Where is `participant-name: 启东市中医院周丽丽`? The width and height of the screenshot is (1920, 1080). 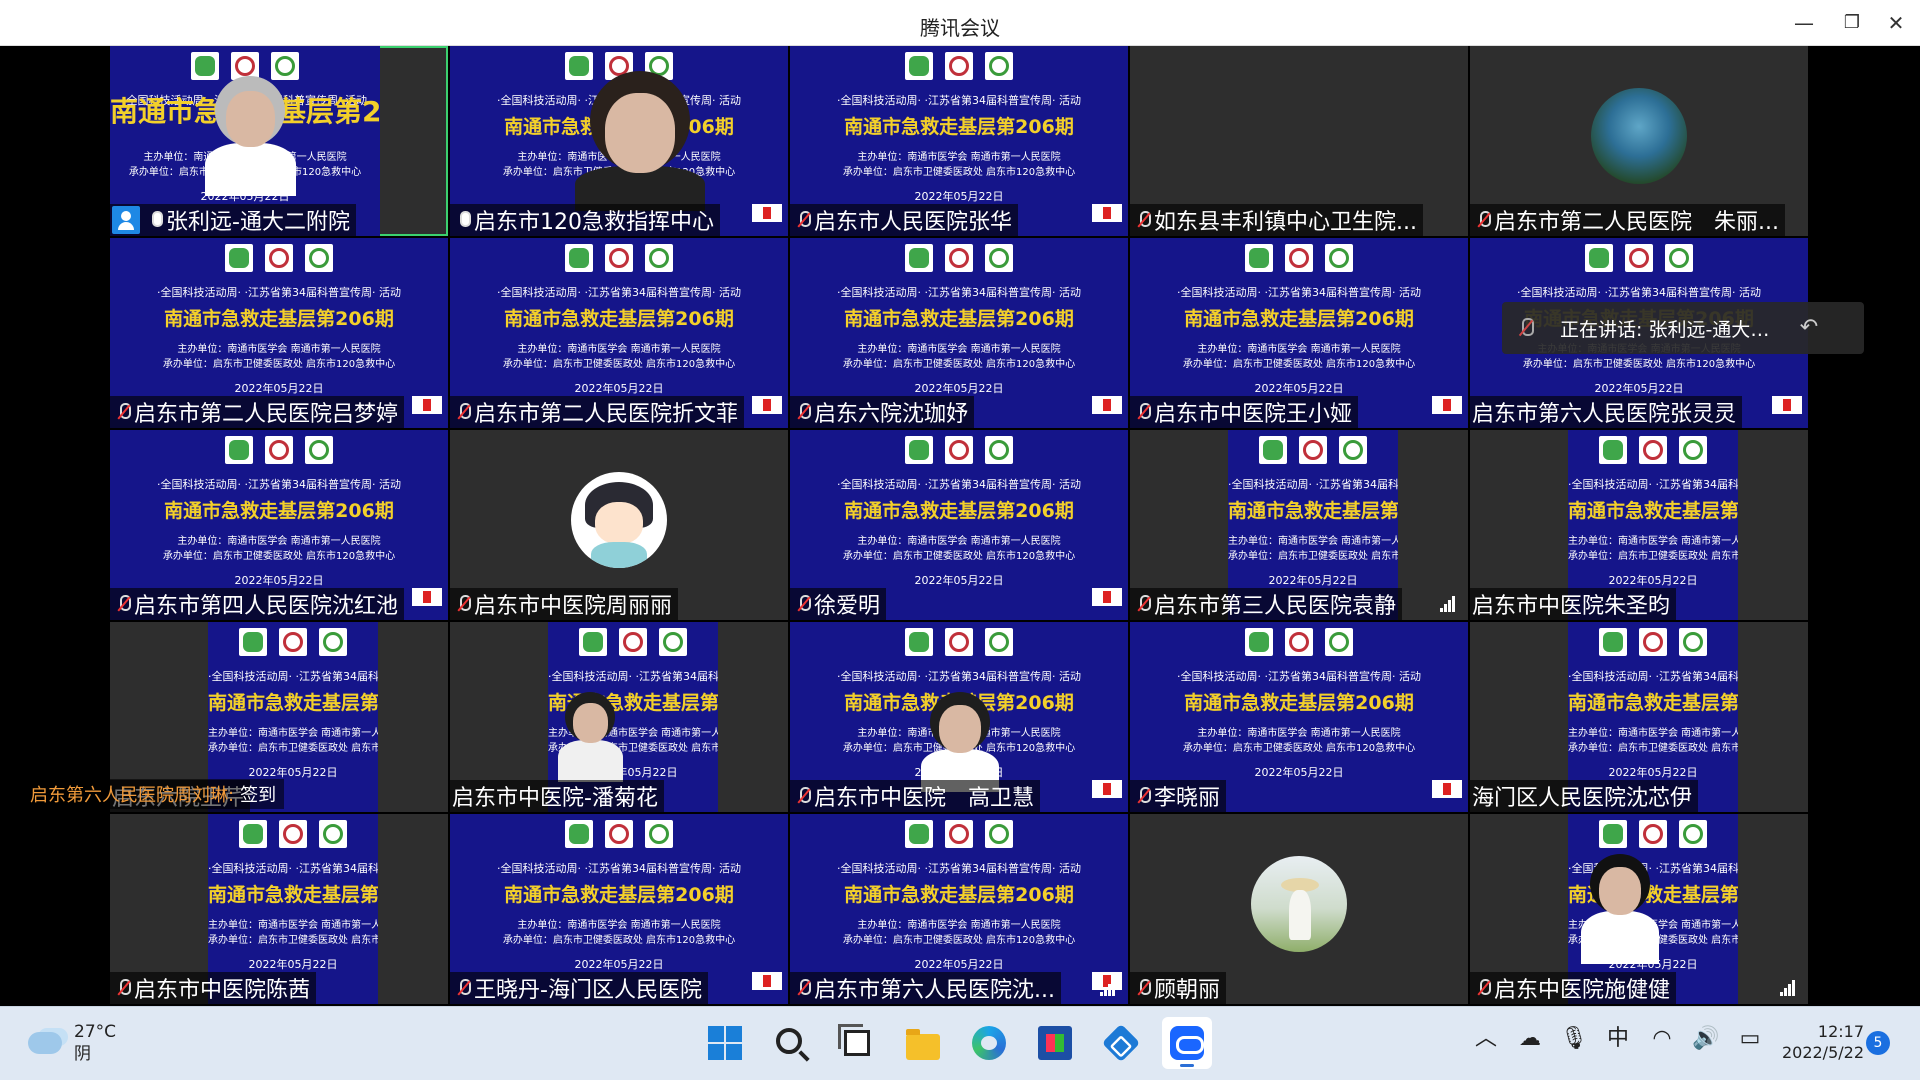 participant-name: 启东市中医院周丽丽 is located at coordinates (573, 606).